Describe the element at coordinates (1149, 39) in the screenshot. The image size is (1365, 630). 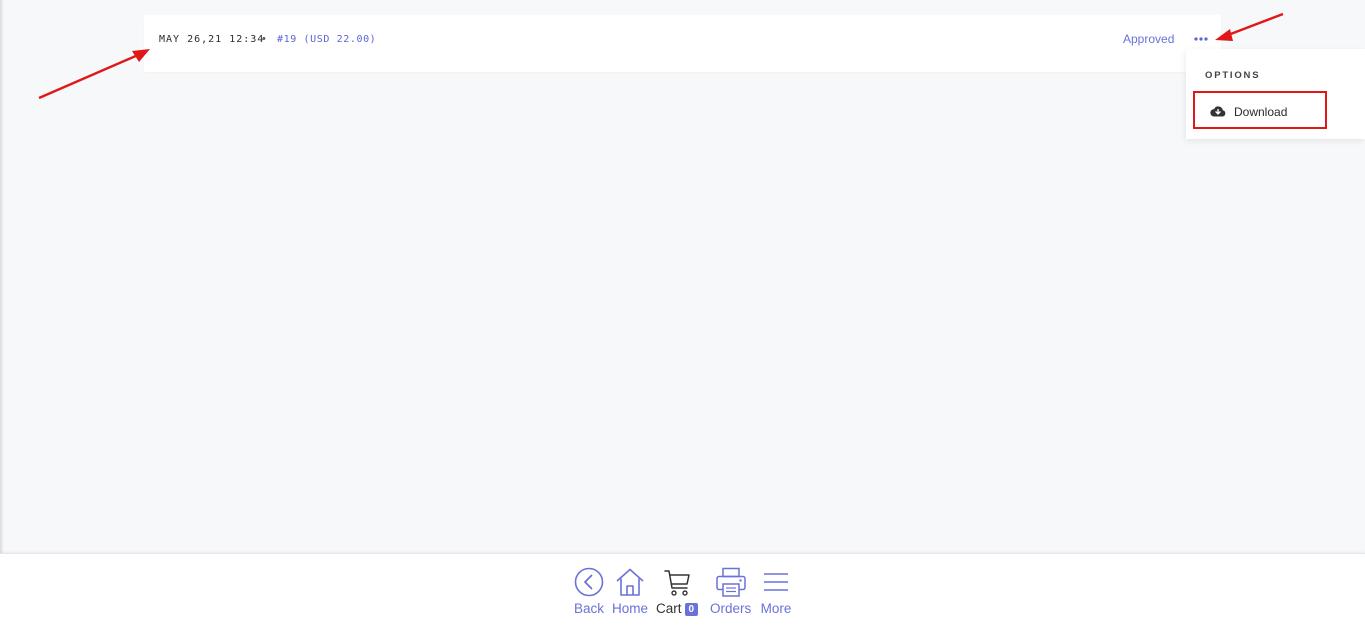
I see `order-status: Approved` at that location.